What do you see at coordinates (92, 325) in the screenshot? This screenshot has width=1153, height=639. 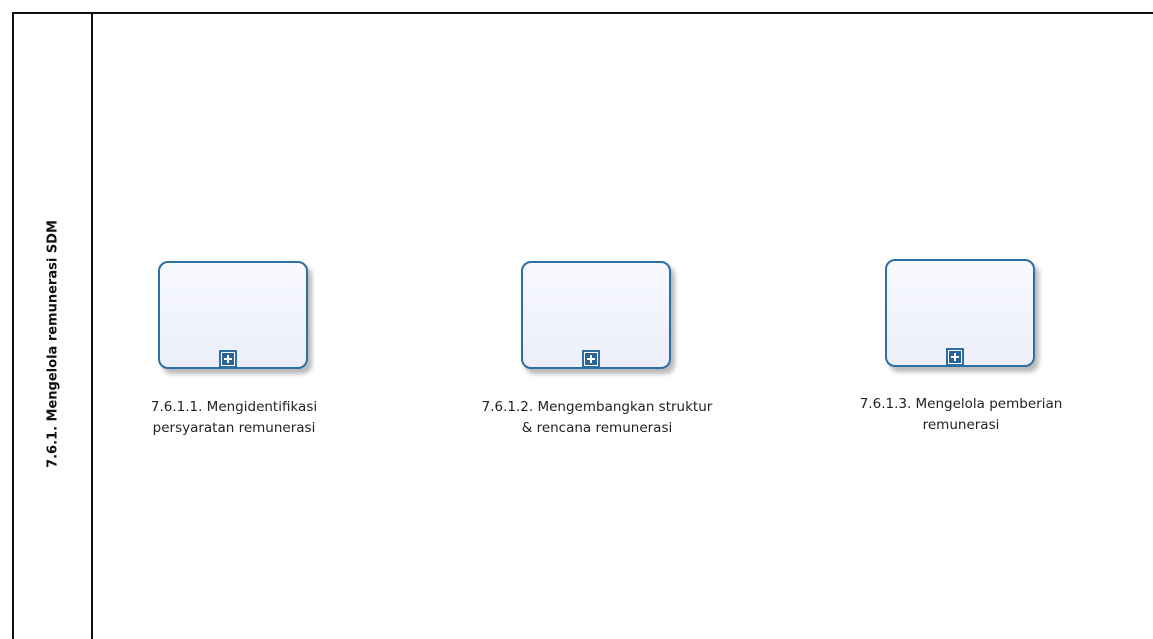 I see `lane-header-divider` at bounding box center [92, 325].